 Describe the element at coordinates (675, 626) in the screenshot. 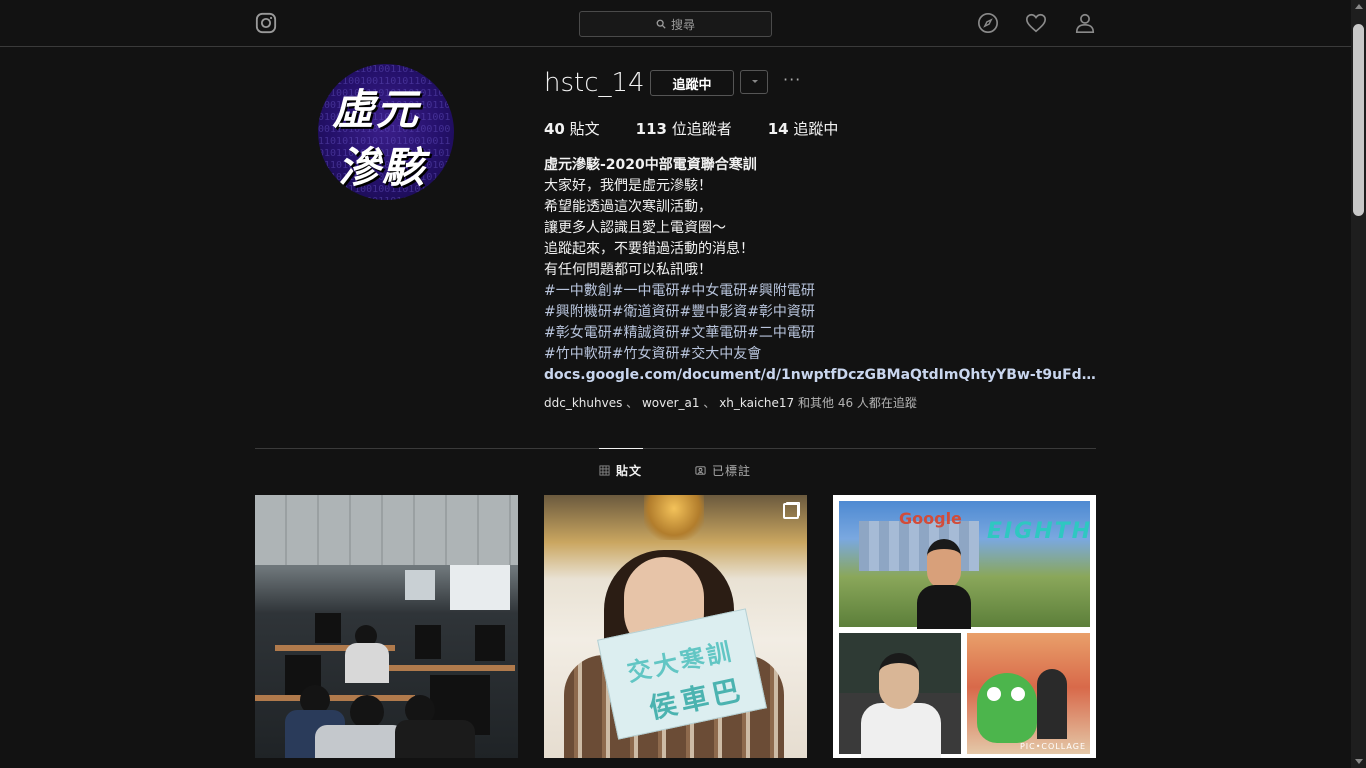

I see `post-thumbnail-sign: 交大寒訓 侯車巴` at that location.